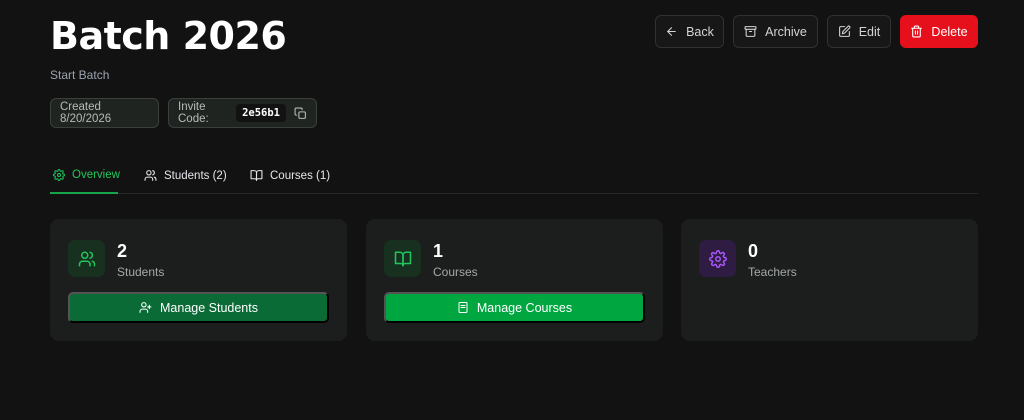  What do you see at coordinates (463, 307) in the screenshot?
I see `book-icon` at bounding box center [463, 307].